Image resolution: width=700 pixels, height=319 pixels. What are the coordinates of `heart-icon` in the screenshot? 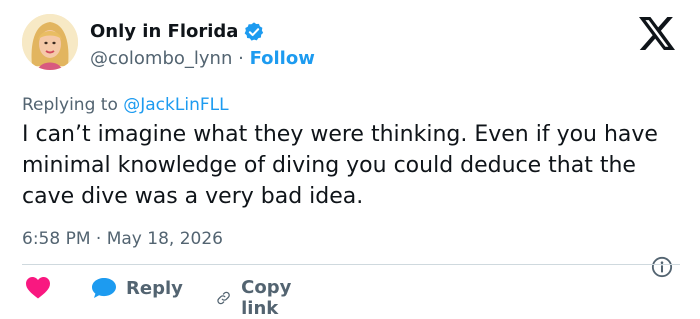 It's located at (38, 288).